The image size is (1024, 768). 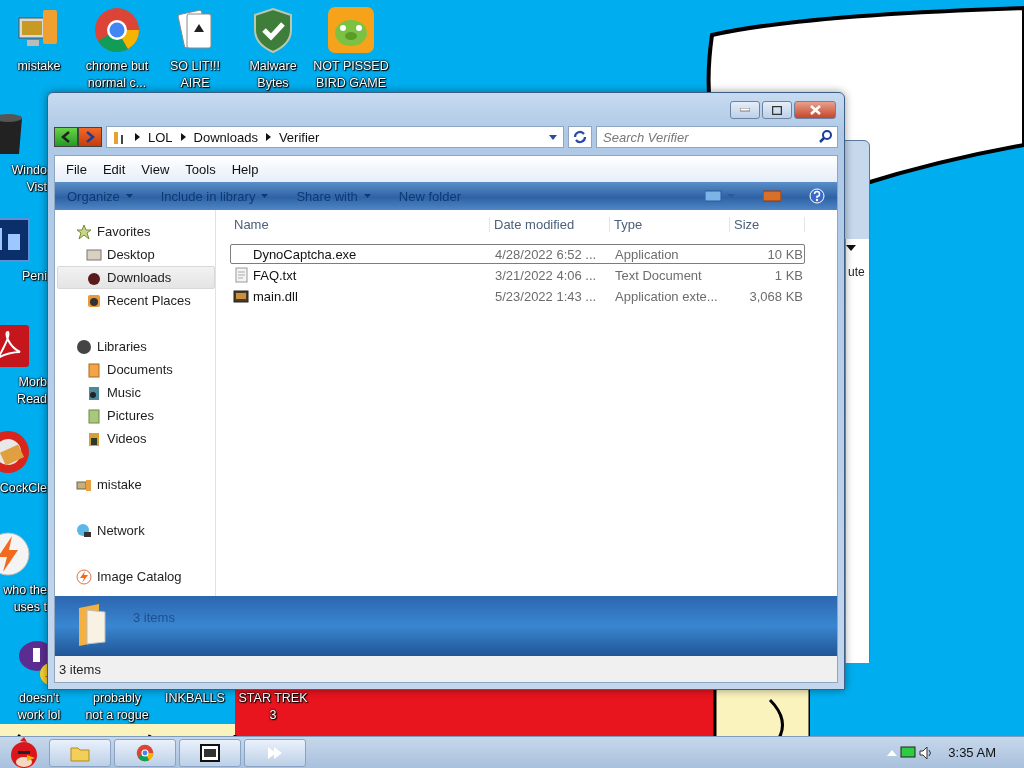 I want to click on desktop-icon-label: STAR TREK 3, so click(x=273, y=707).